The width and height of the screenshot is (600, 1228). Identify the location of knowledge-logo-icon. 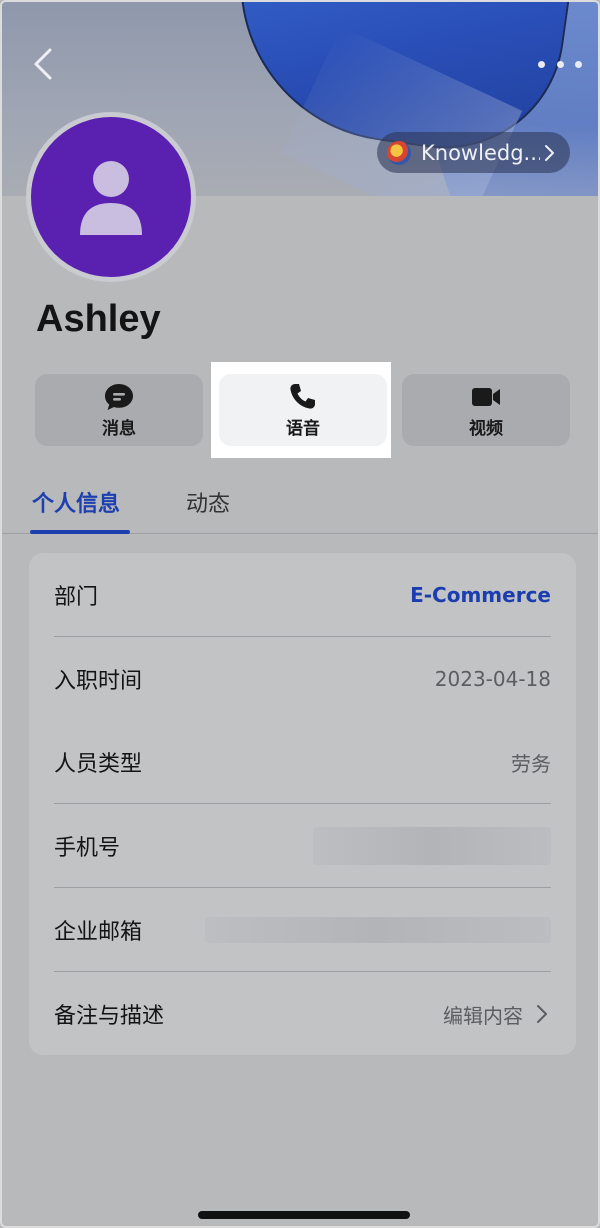
(399, 152).